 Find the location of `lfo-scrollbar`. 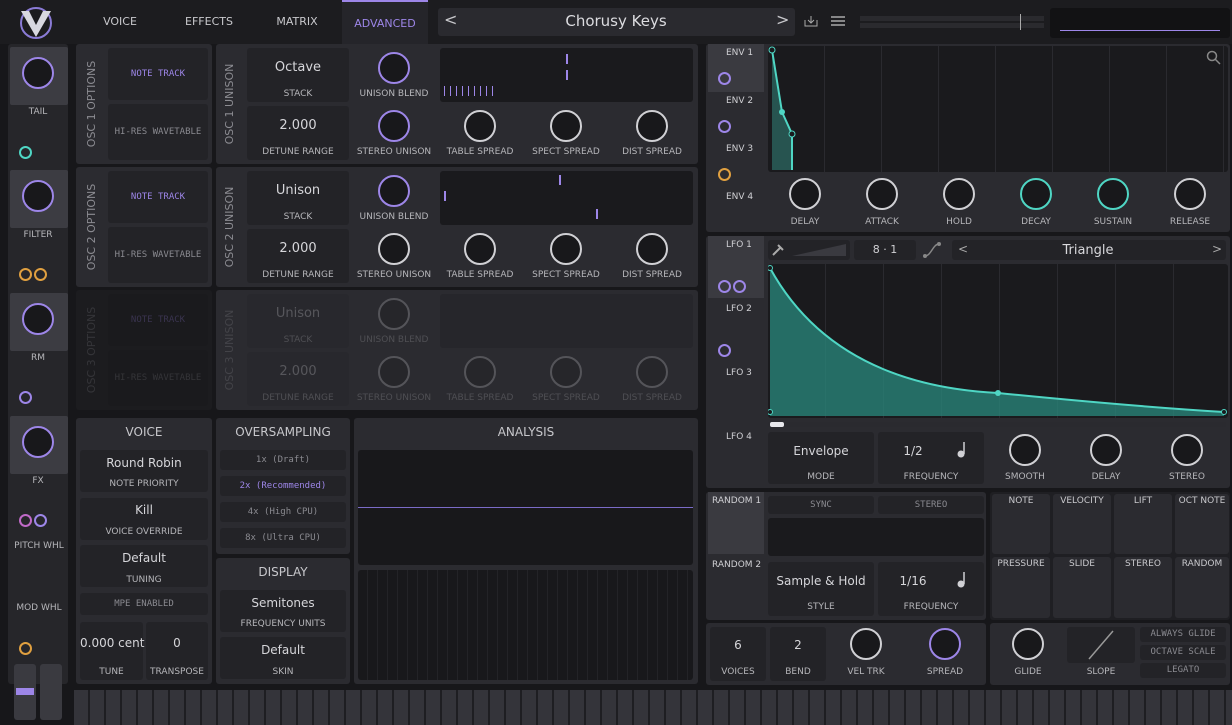

lfo-scrollbar is located at coordinates (997, 424).